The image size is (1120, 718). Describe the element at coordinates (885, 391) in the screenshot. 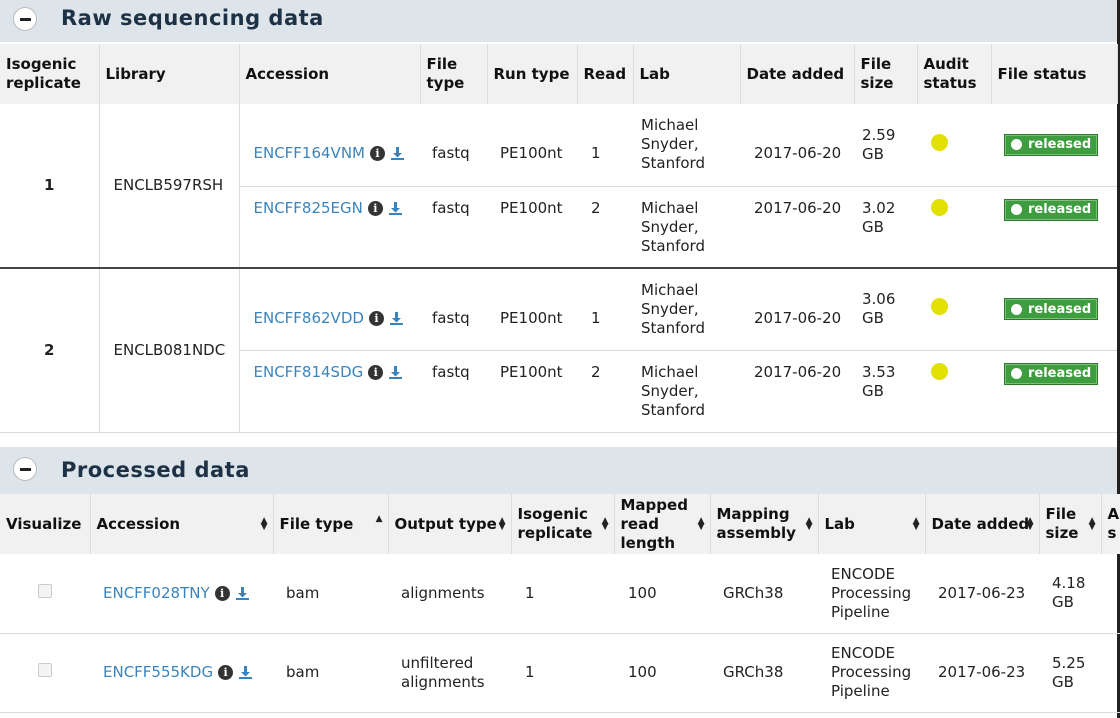

I see `size-cell: 3.53 GB` at that location.